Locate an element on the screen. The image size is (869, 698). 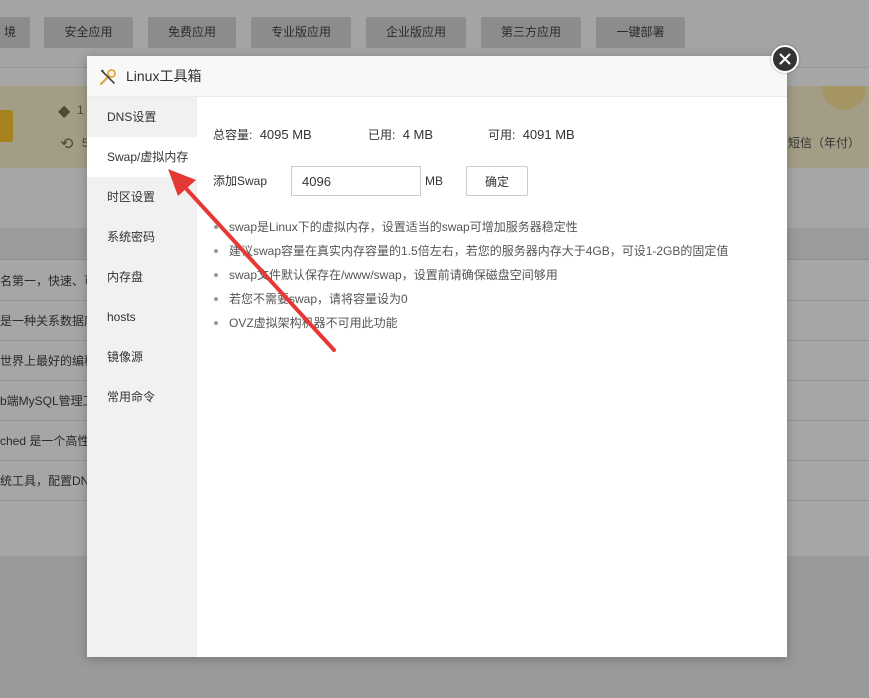
add-swap-label: 添加Swap is located at coordinates (240, 181).